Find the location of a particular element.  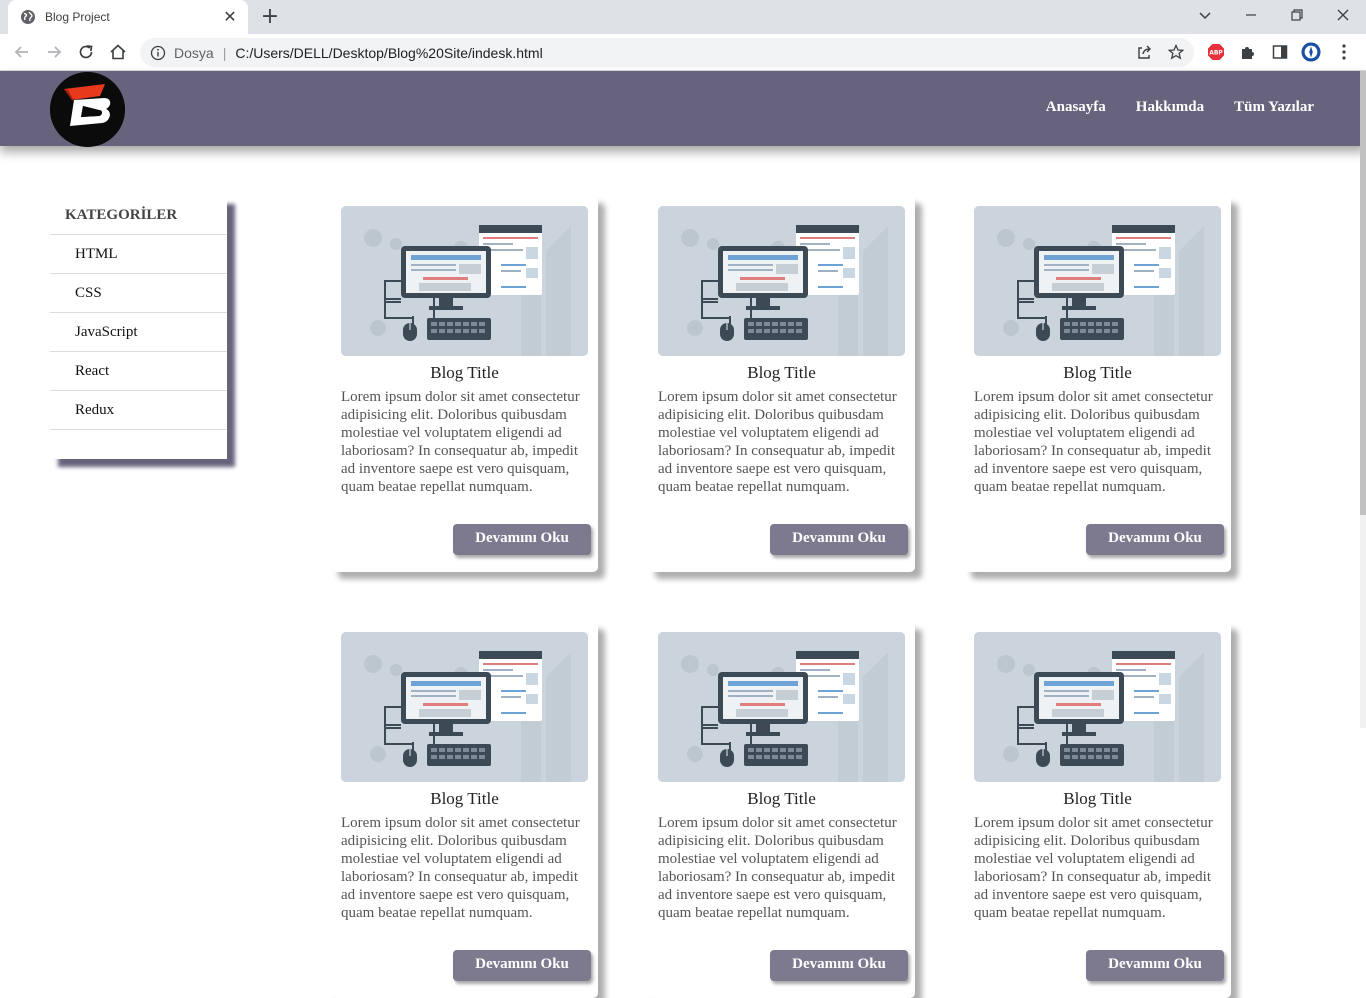

main-nav: Anasayfa Hakkımda Tüm Yazılar is located at coordinates (1180, 107).